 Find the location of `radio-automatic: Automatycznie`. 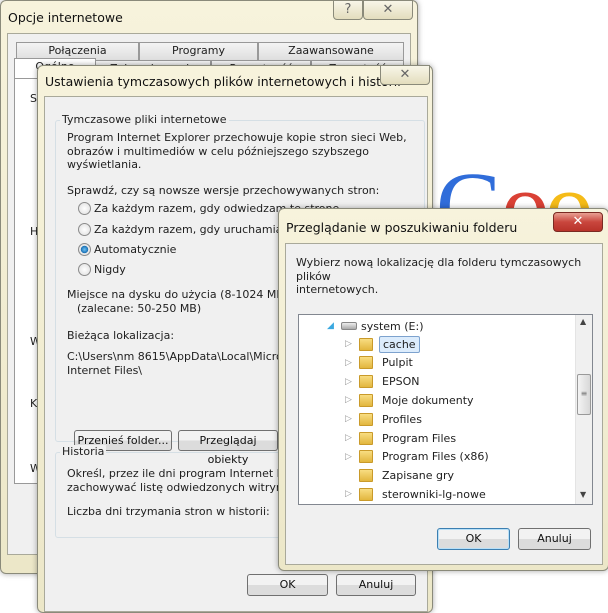

radio-automatic: Automatycznie is located at coordinates (127, 249).